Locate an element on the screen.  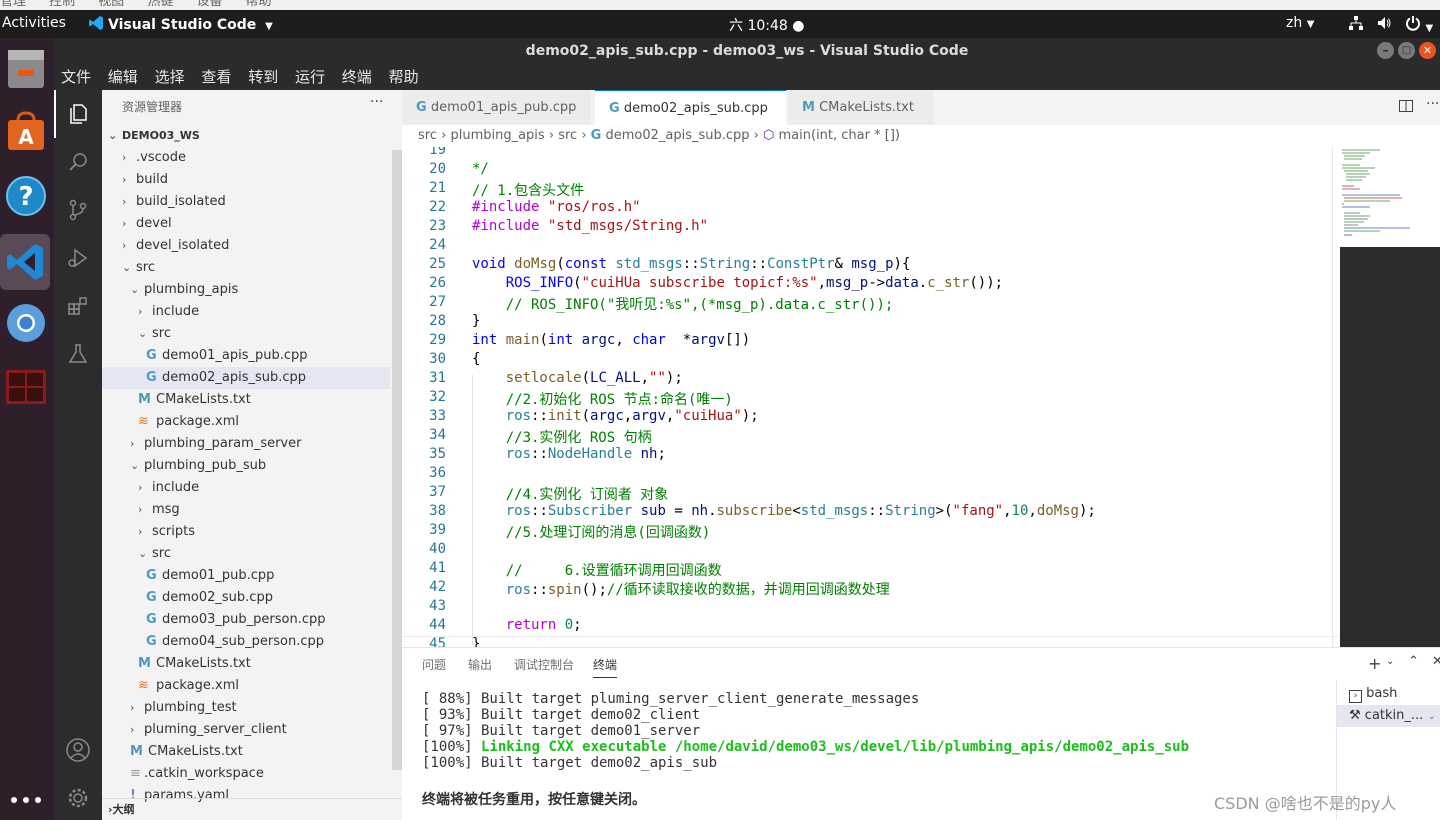
host-menu-item: 管理 is located at coordinates (13, 4).